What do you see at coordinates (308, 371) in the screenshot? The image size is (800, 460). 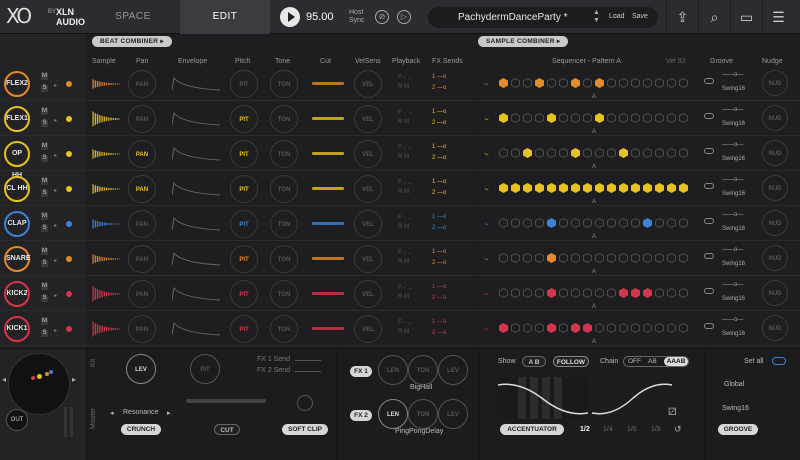 I see `fx2-send-slider` at bounding box center [308, 371].